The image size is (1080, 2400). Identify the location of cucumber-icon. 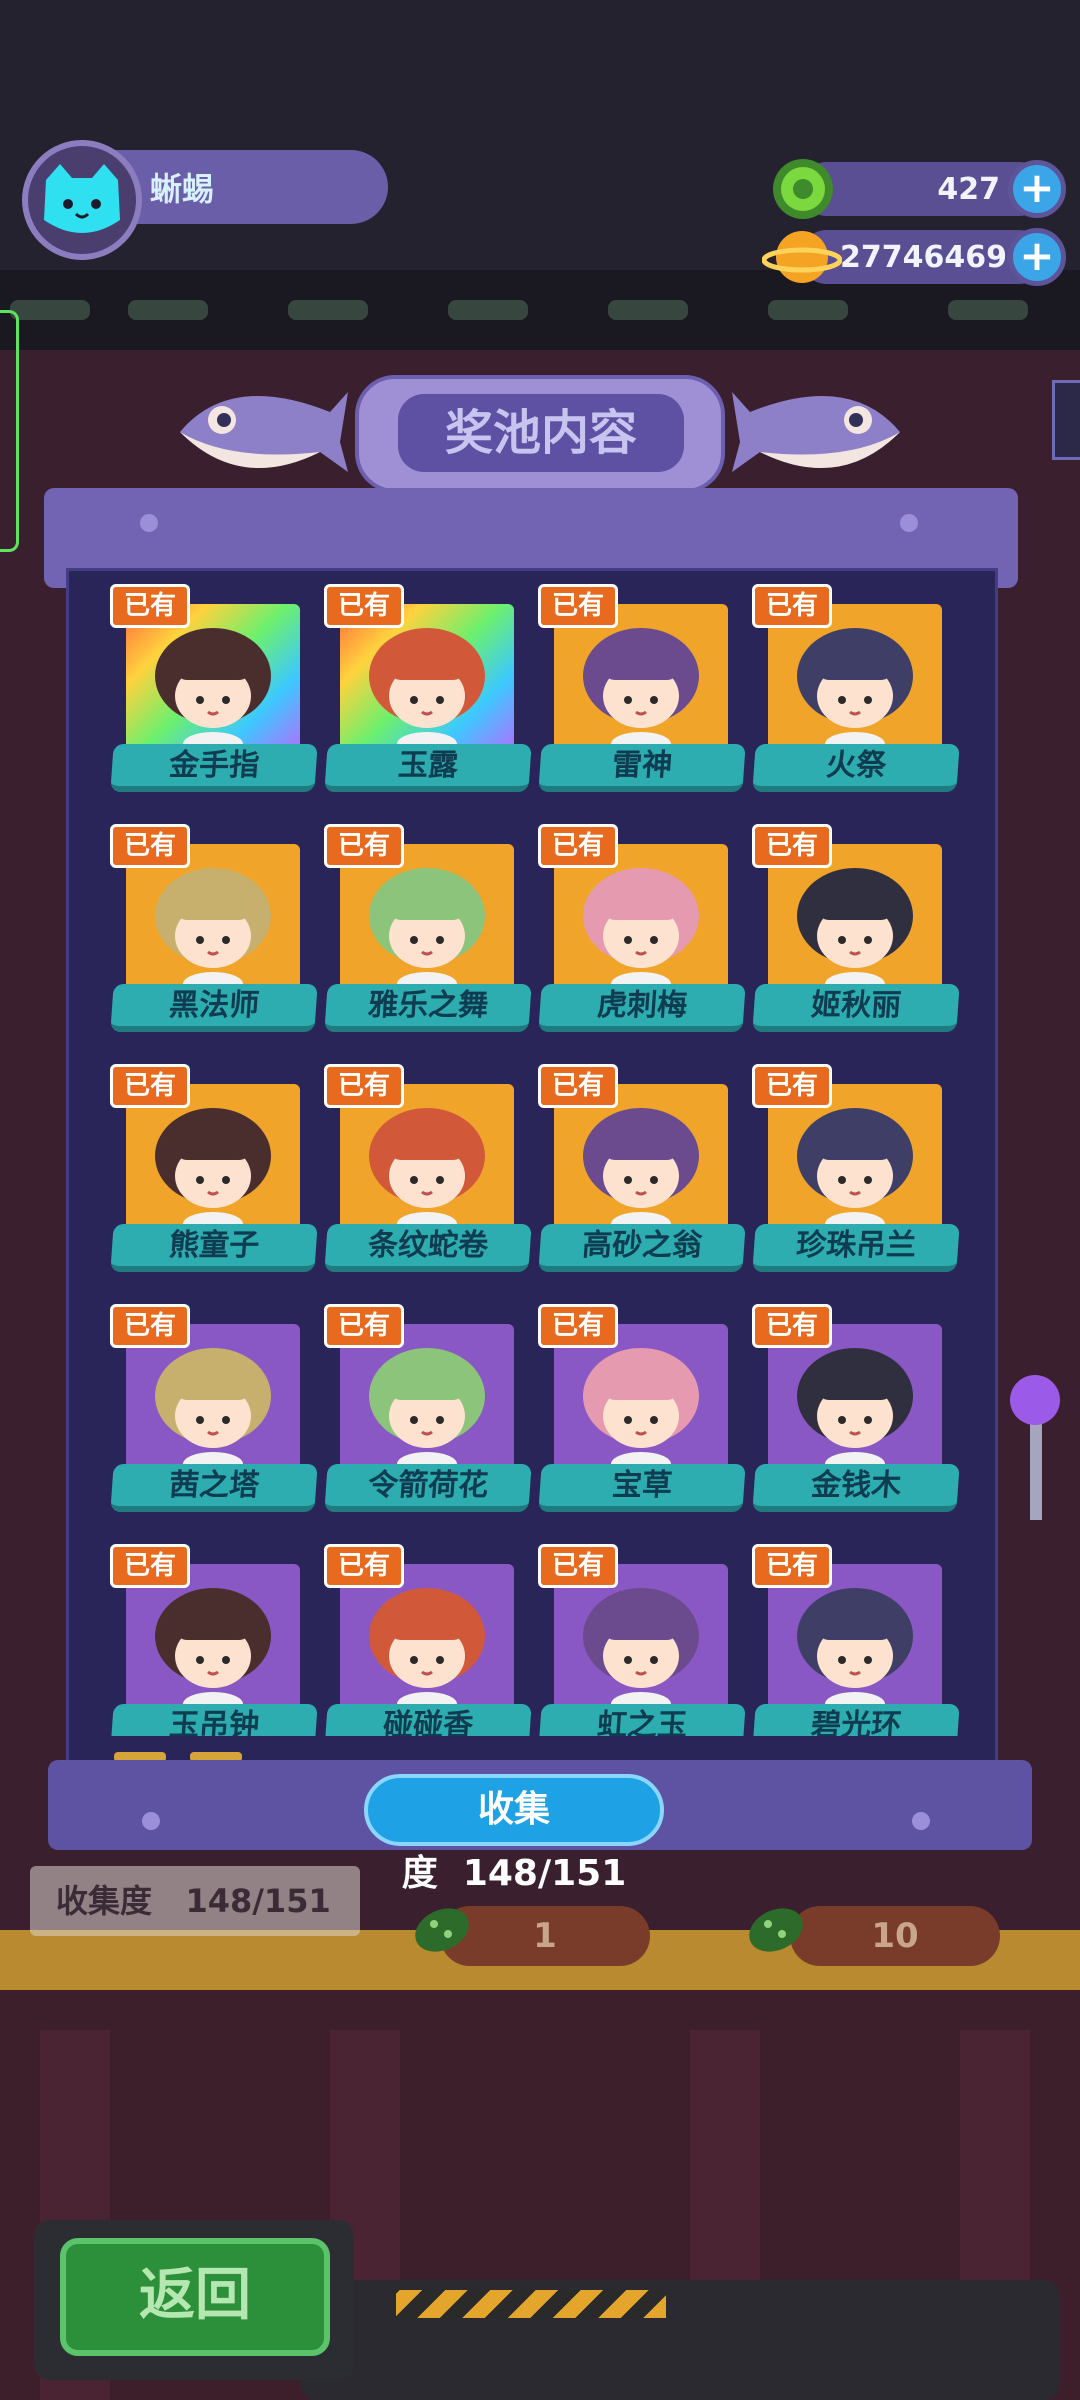
(442, 1930).